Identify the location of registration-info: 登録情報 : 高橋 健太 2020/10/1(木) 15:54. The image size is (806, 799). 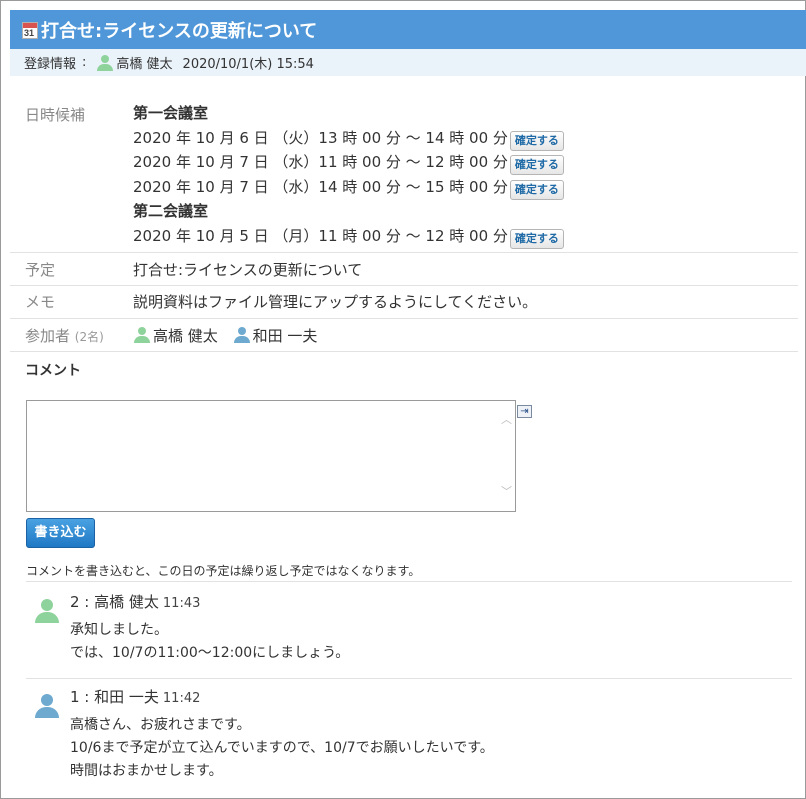
(408, 62).